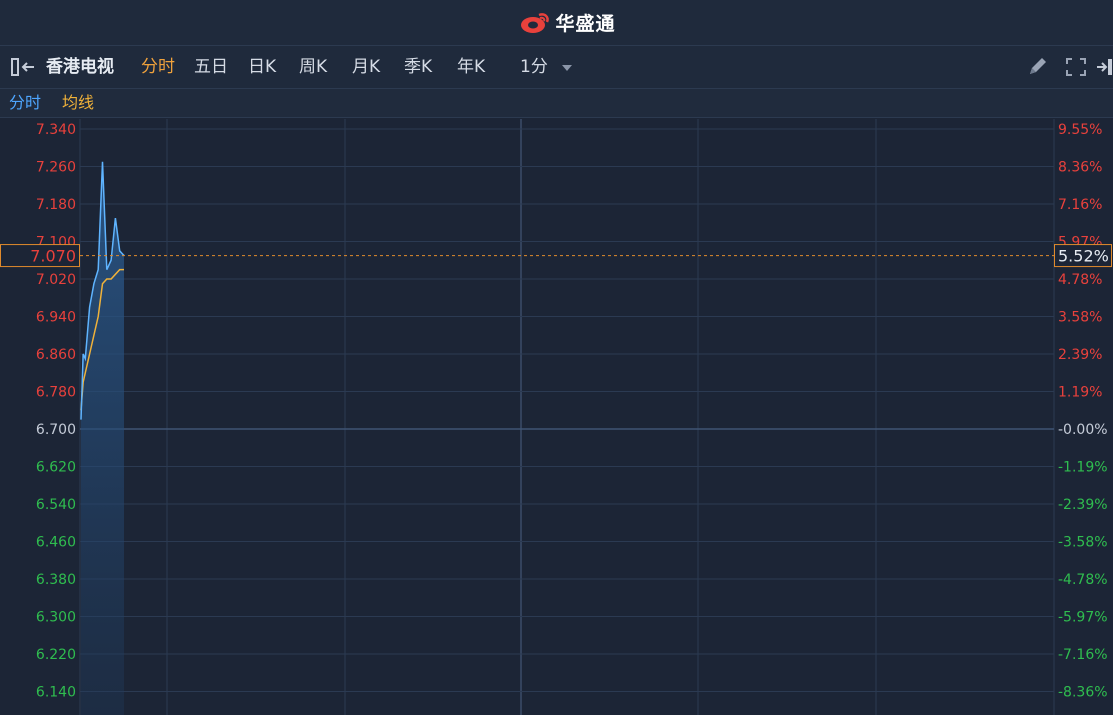  I want to click on y-tick-label: 6.700, so click(56, 430).